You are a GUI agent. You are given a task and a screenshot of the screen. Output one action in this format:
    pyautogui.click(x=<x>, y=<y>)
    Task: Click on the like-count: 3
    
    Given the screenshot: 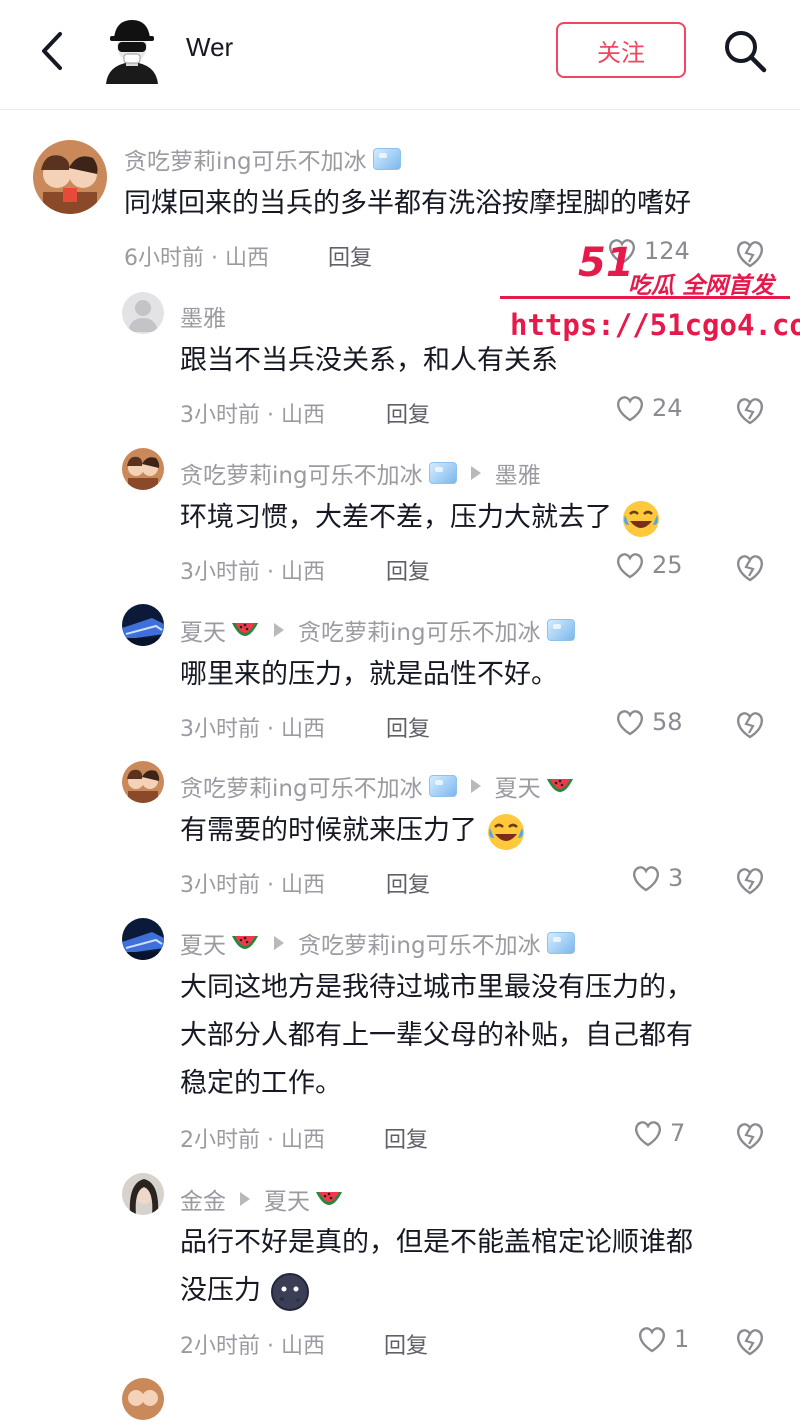 What is the action you would take?
    pyautogui.click(x=676, y=878)
    